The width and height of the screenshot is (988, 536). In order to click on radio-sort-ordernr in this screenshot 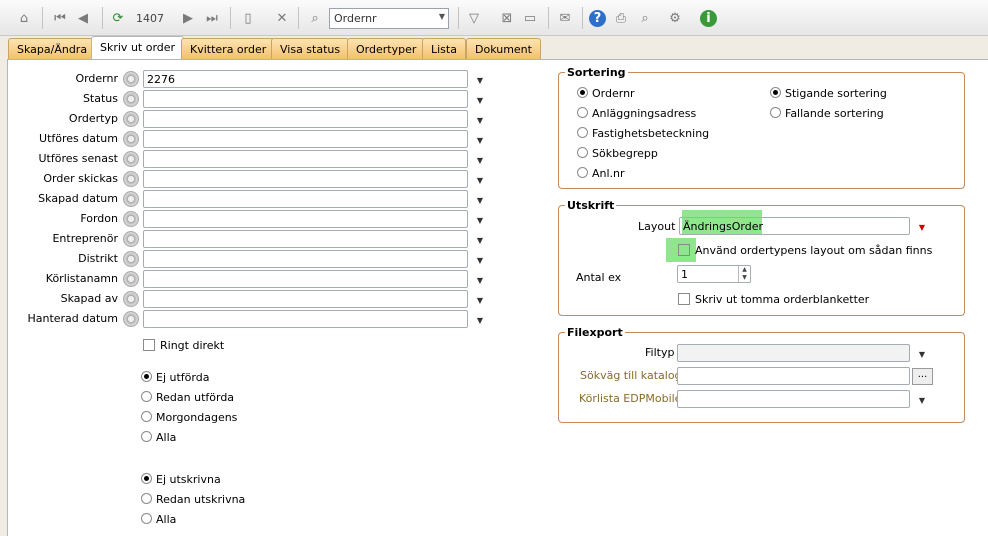, I will do `click(582, 92)`.